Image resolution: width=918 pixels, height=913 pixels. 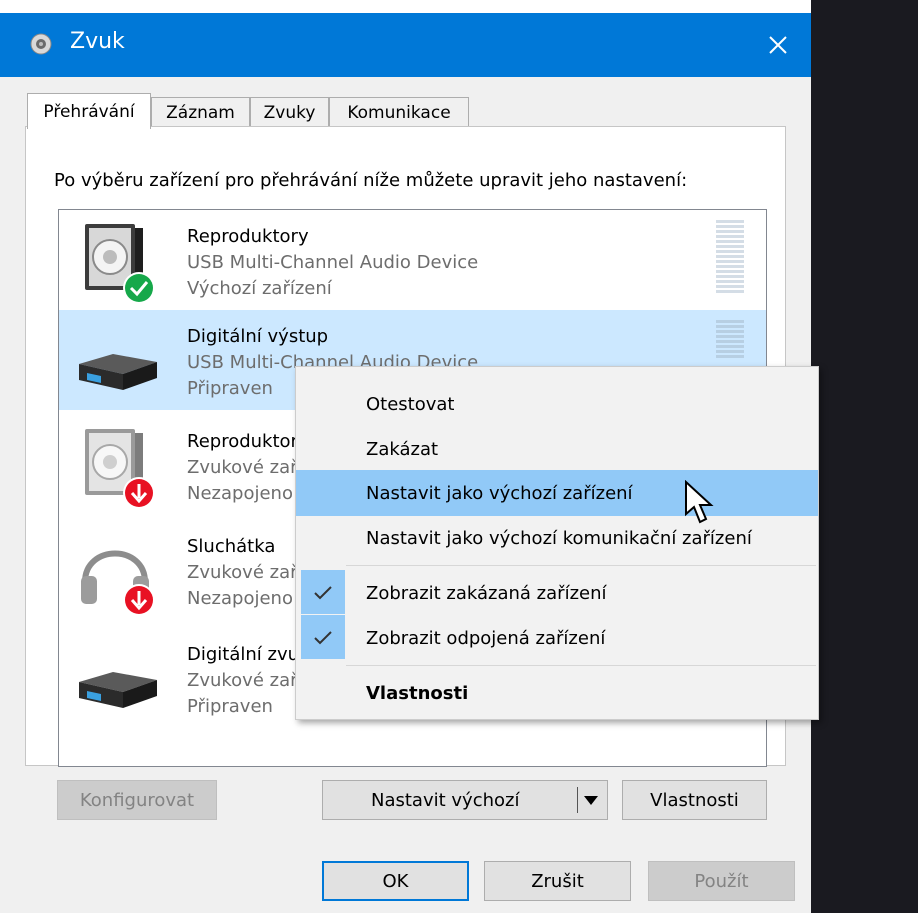 I want to click on speaker-unplugged-icon, so click(x=120, y=469).